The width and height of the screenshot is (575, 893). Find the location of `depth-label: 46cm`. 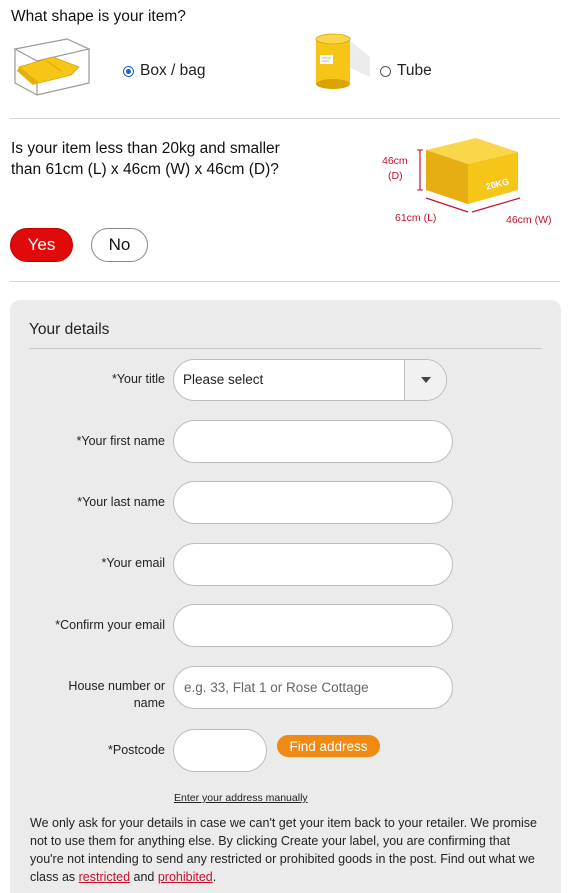

depth-label: 46cm is located at coordinates (395, 161).